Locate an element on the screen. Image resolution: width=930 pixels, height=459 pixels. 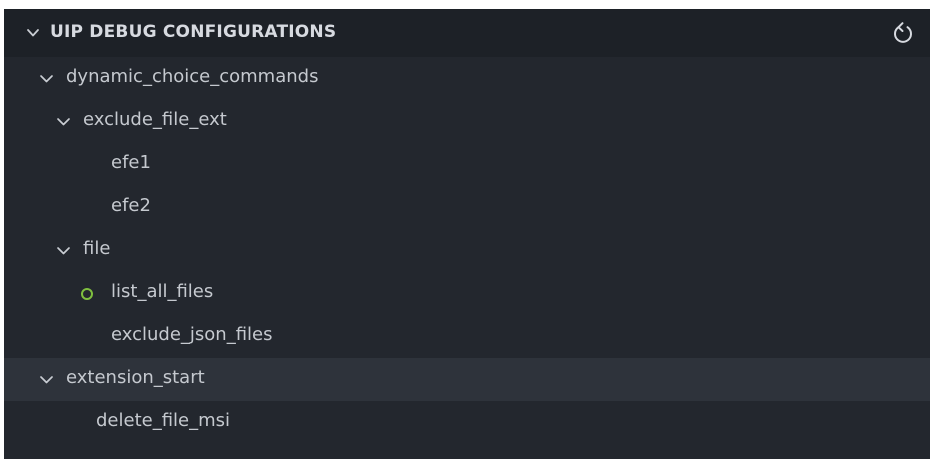
tree-item-label: file is located at coordinates (97, 248).